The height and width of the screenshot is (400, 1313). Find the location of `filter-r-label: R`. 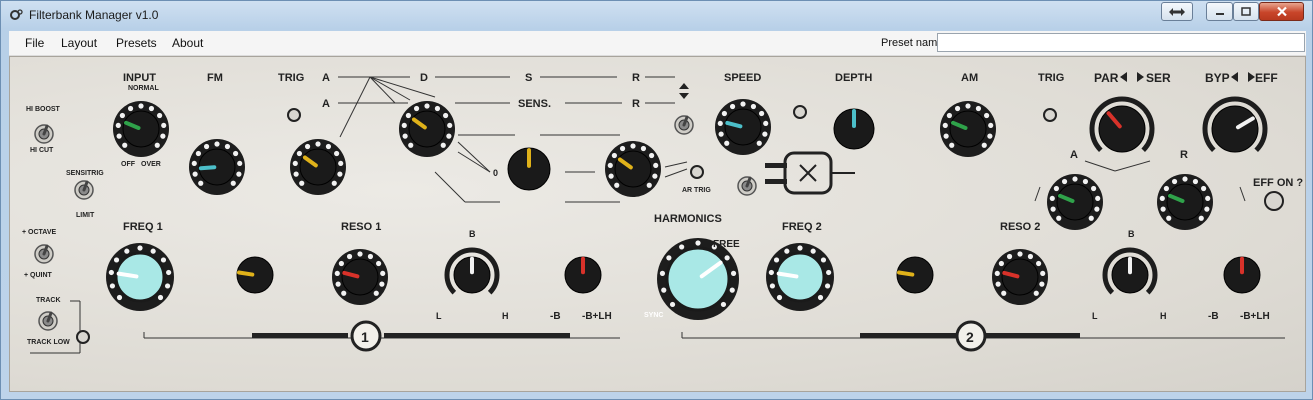

filter-r-label: R is located at coordinates (1184, 155).